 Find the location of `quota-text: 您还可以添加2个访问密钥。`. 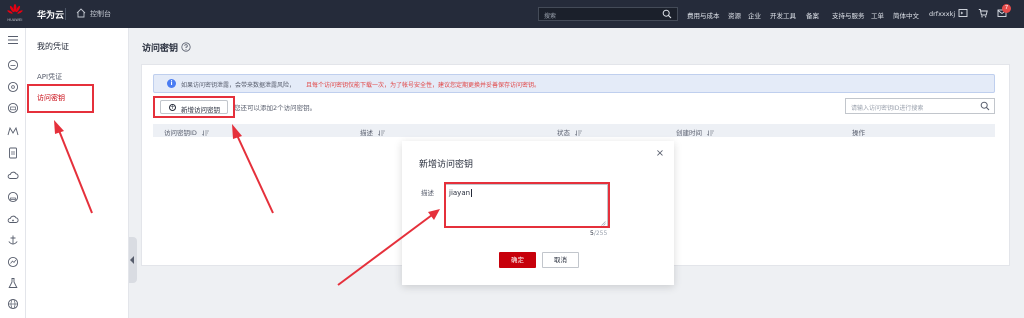

quota-text: 您还可以添加2个访问密钥。 is located at coordinates (275, 108).